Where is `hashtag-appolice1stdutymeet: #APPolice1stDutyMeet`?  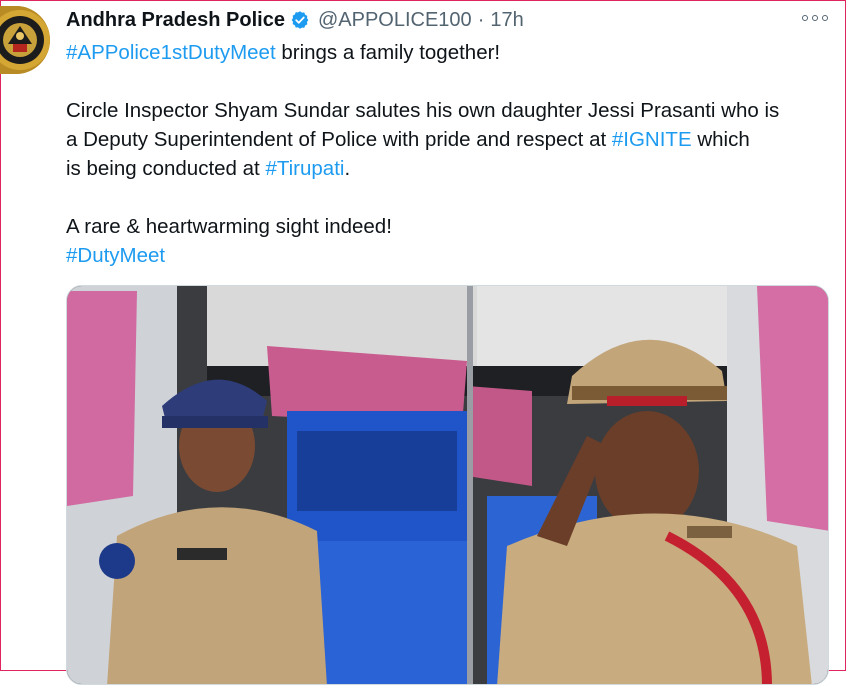
hashtag-appolice1stdutymeet: #APPolice1stDutyMeet is located at coordinates (171, 52).